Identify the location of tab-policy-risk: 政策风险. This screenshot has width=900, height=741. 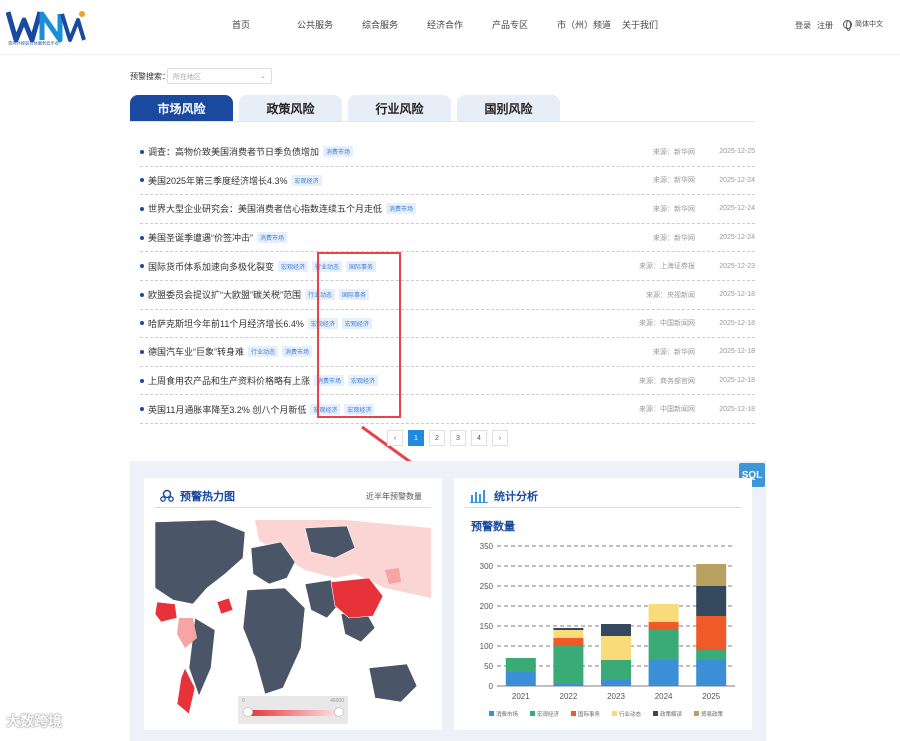
(290, 108).